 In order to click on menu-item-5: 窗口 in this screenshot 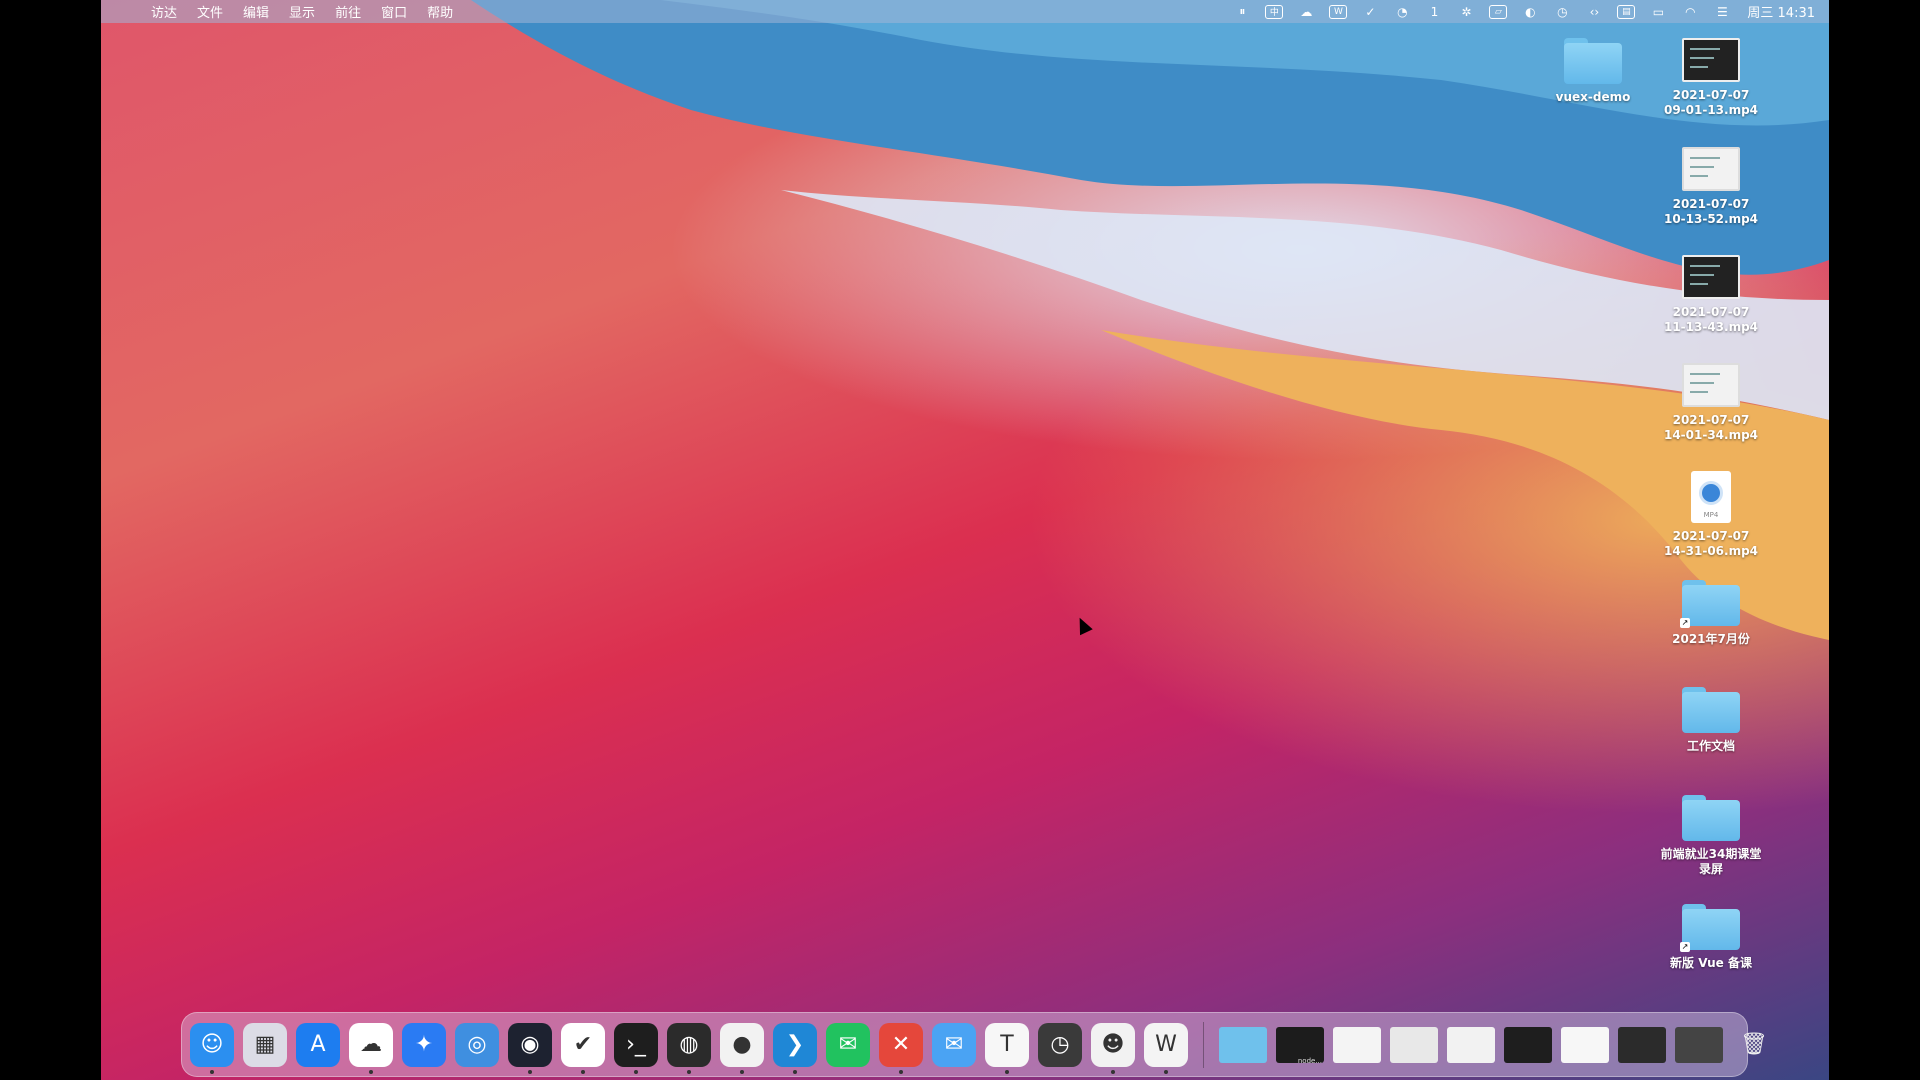, I will do `click(394, 11)`.